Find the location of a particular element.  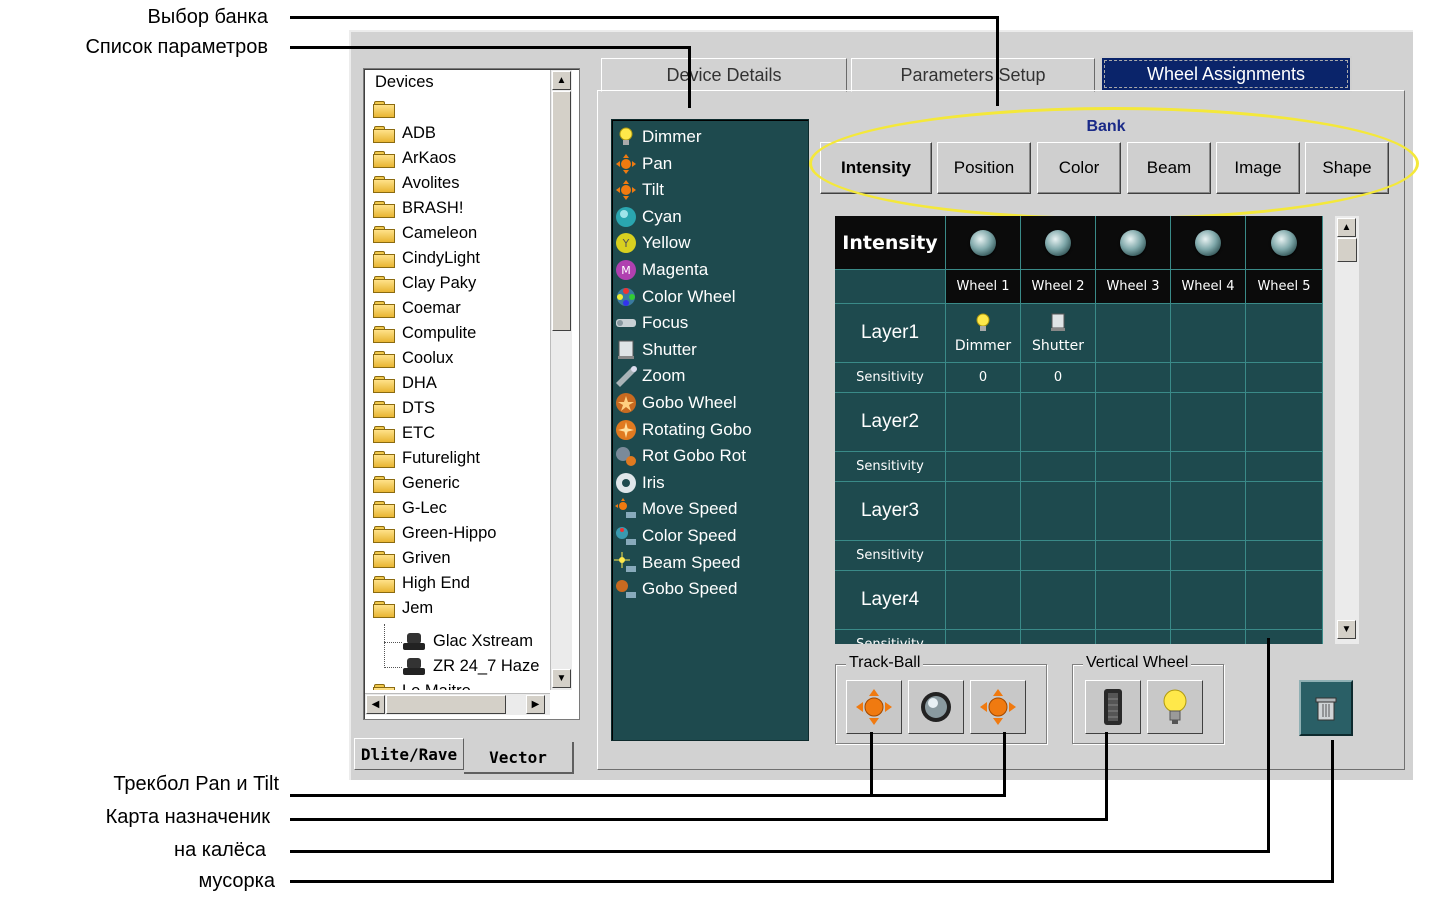

trackball-center-button is located at coordinates (936, 707).